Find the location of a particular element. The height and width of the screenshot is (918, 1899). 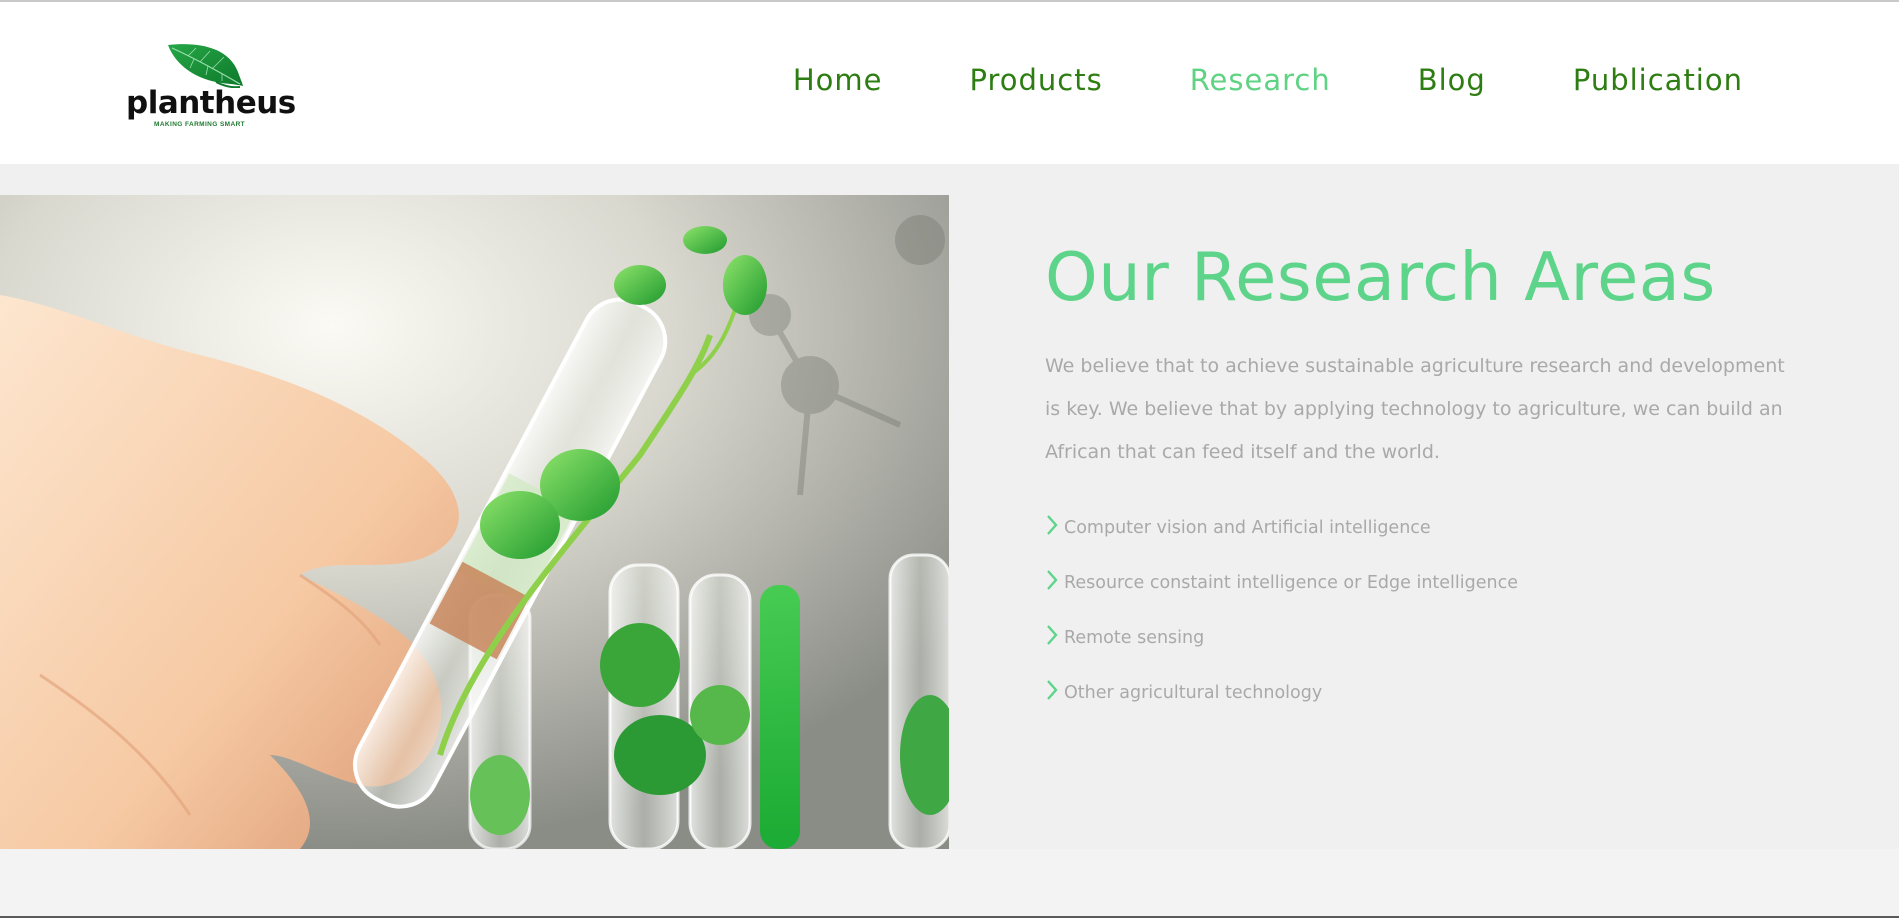

nav-research: Research is located at coordinates (1260, 80).